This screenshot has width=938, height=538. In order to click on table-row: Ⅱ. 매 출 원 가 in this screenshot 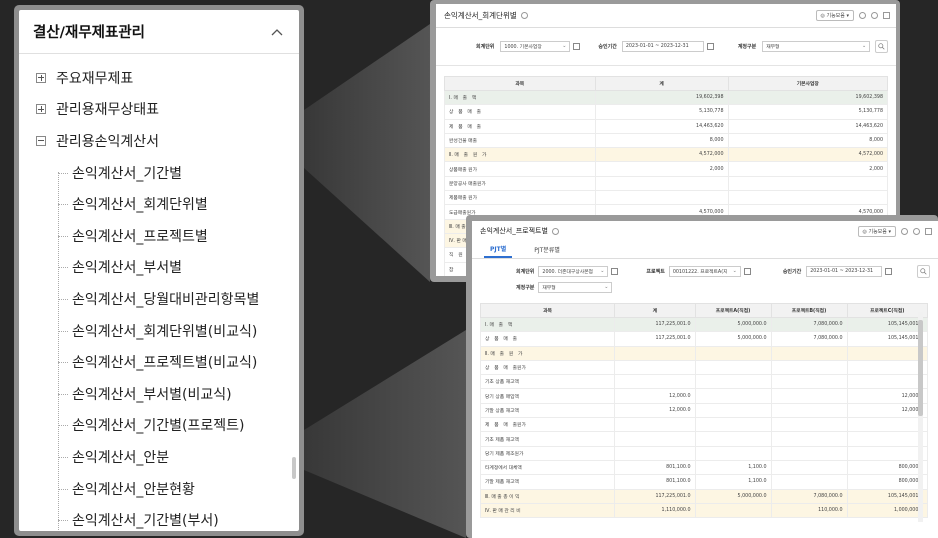, I will do `click(704, 353)`.